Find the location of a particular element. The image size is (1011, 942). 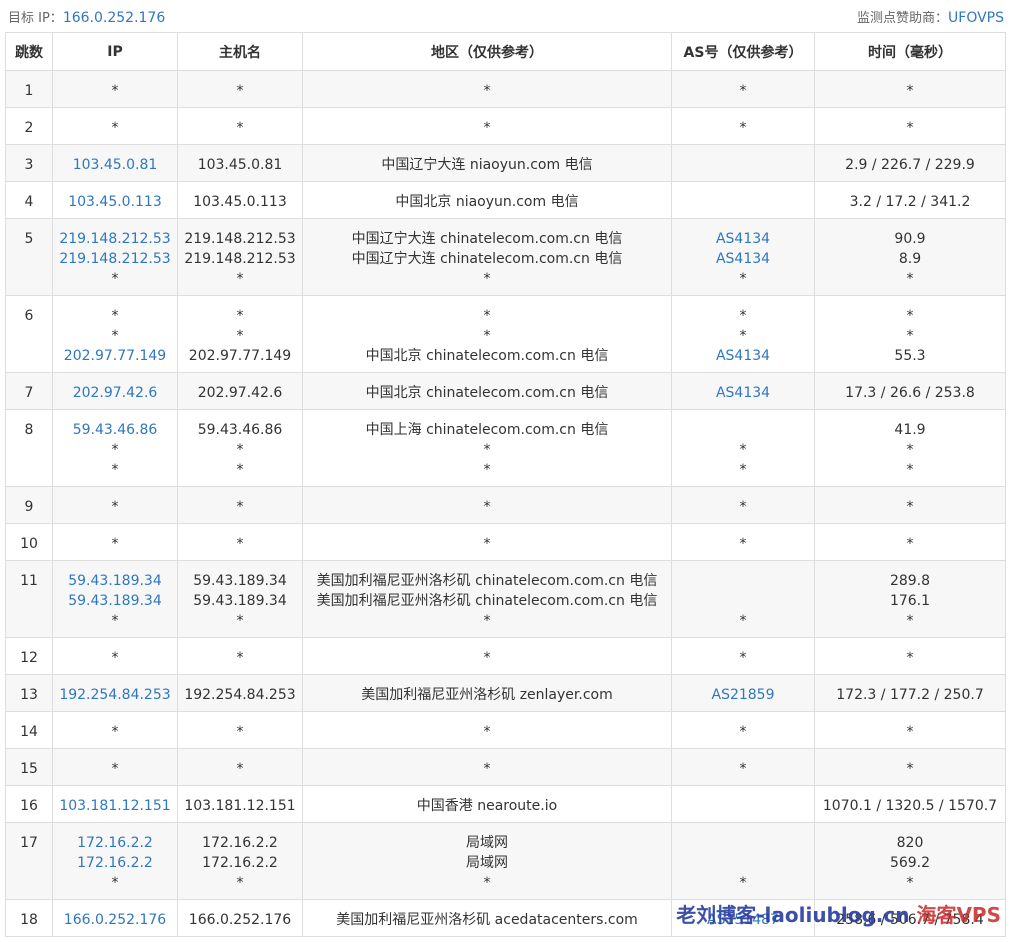

hostname-value: 103.181.12.151 is located at coordinates (240, 806).